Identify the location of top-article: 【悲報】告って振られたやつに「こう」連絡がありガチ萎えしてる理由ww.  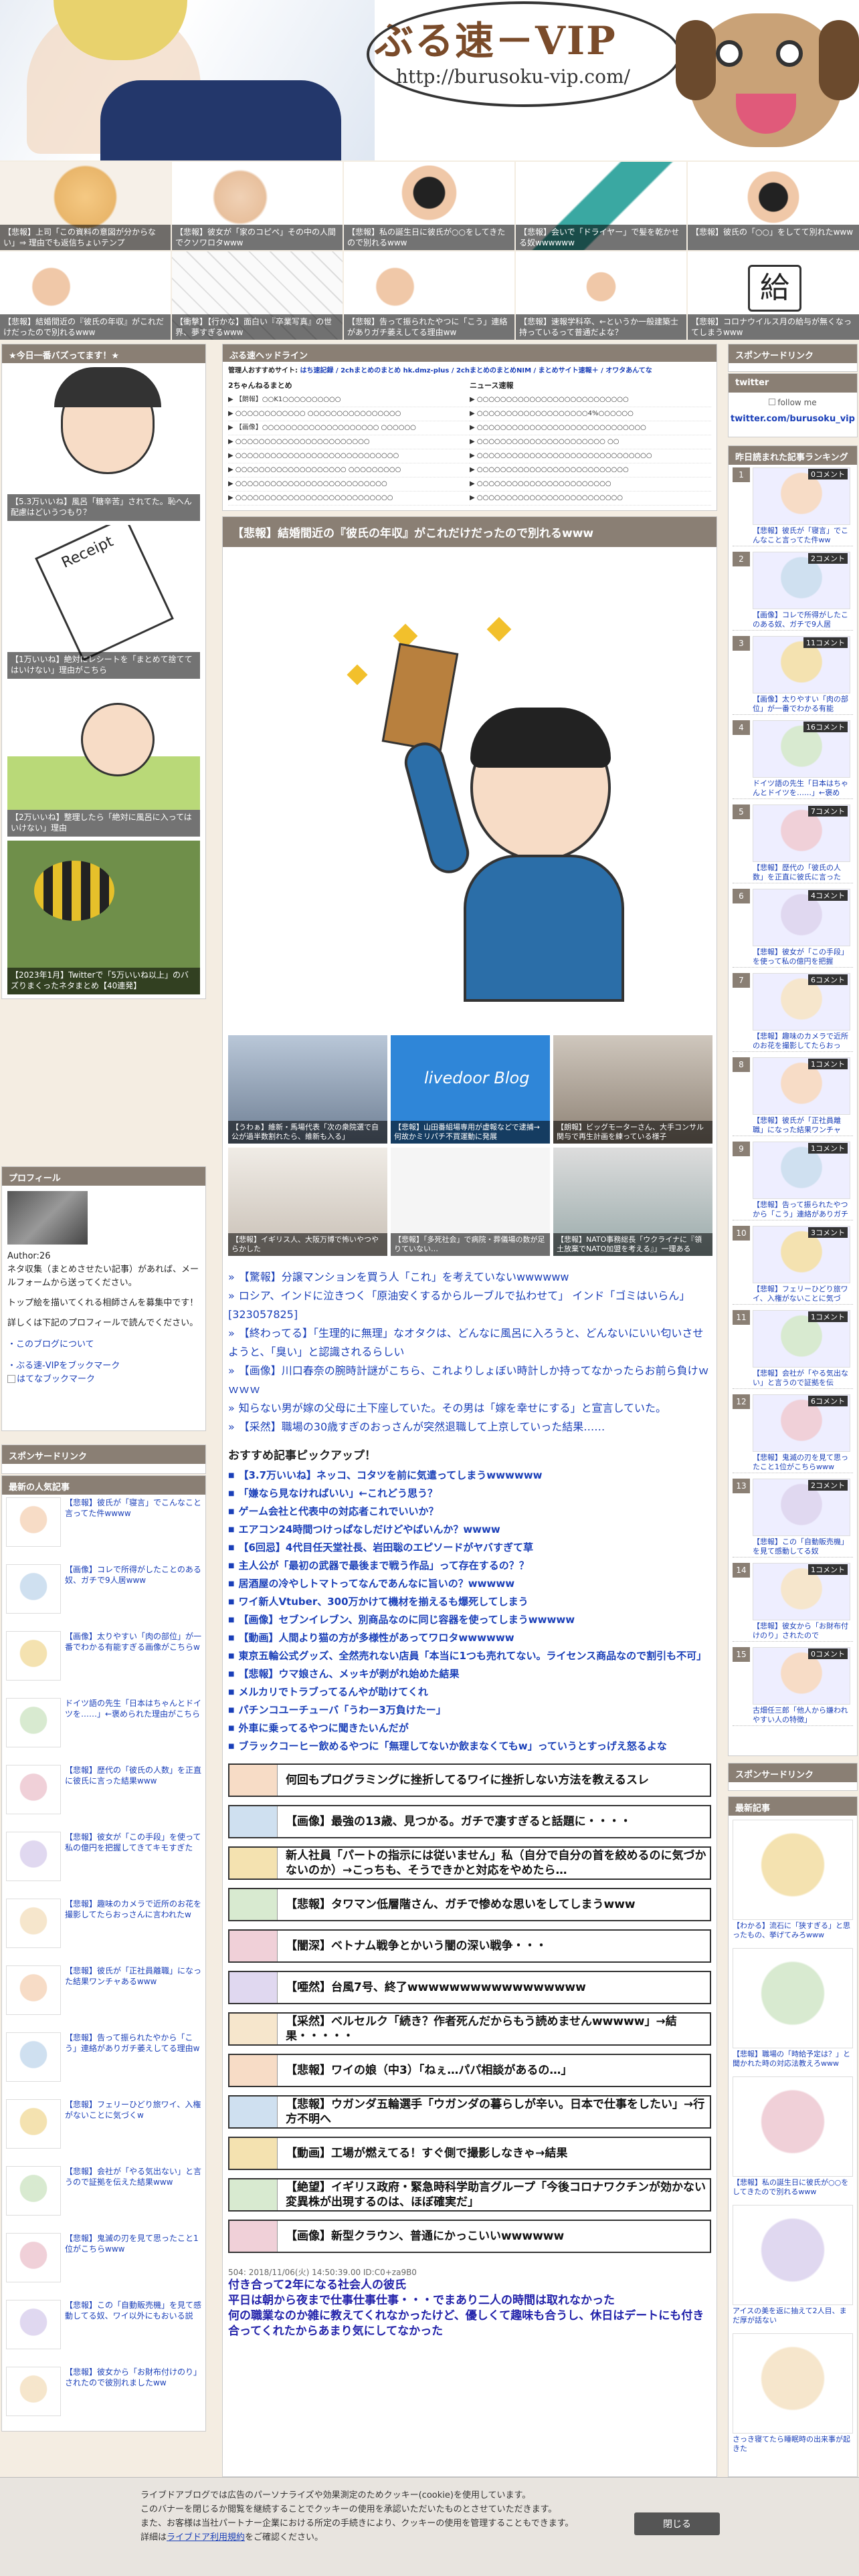
(429, 295).